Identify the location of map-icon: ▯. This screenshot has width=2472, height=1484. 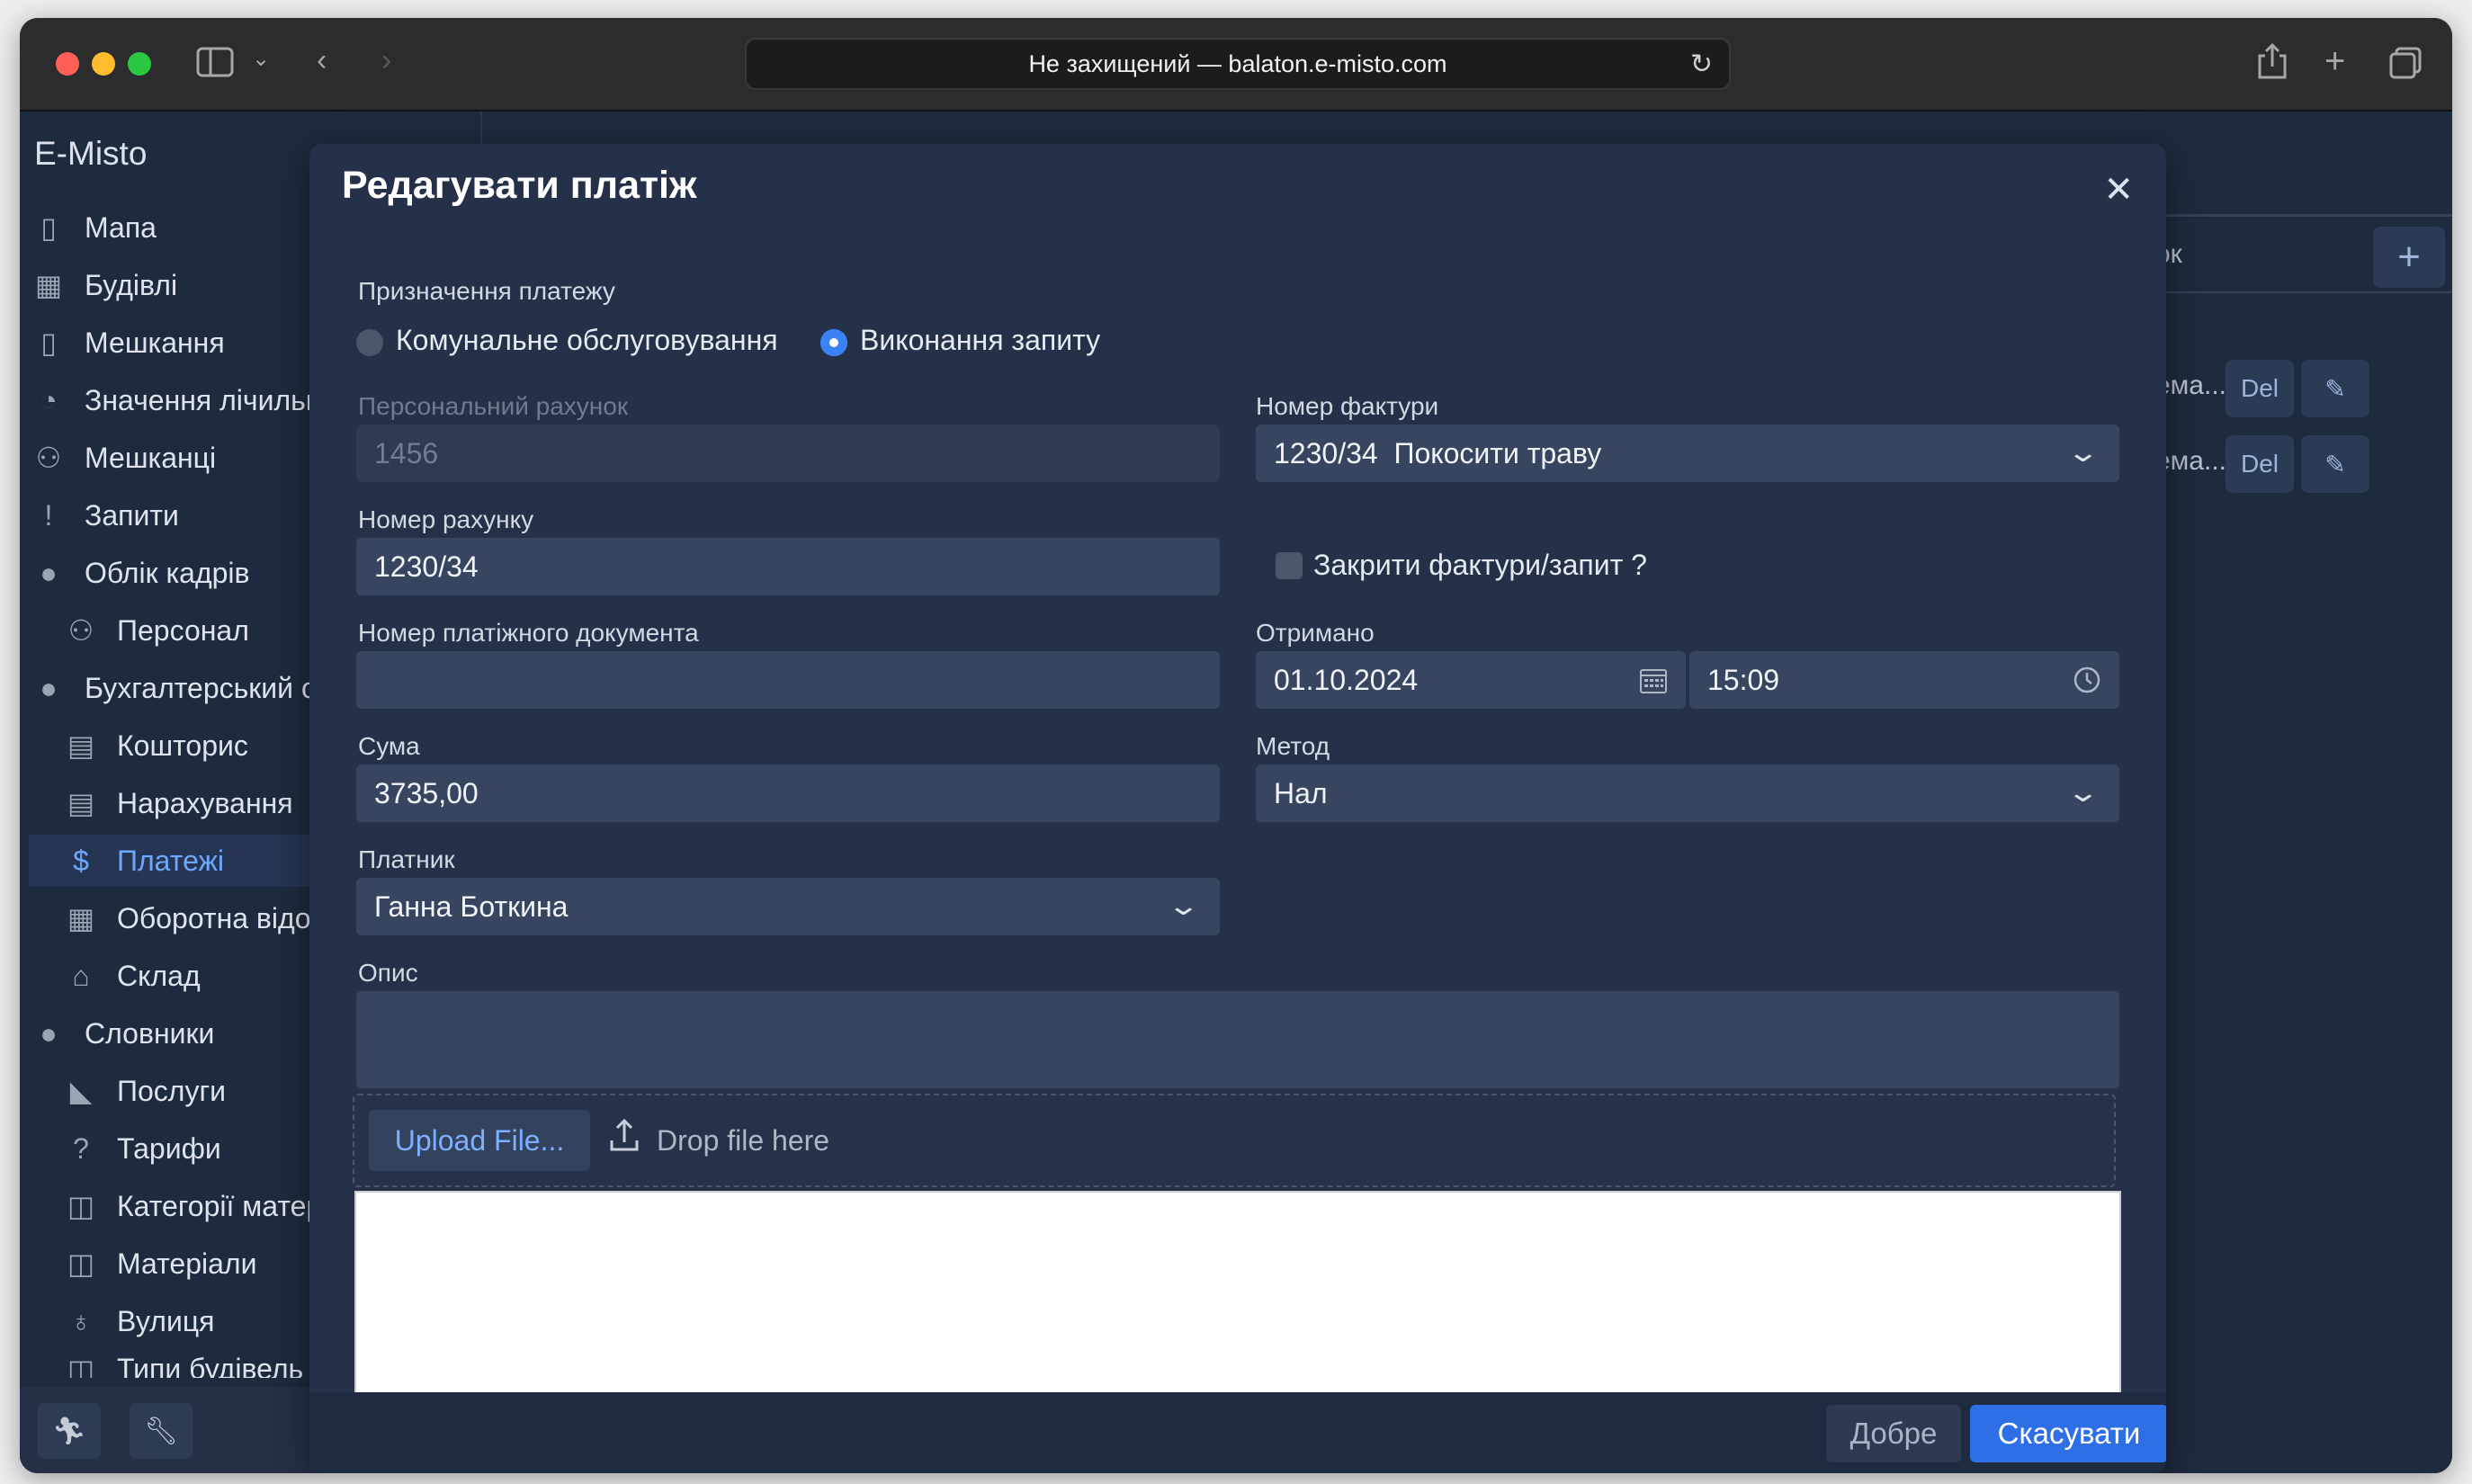
(48, 227).